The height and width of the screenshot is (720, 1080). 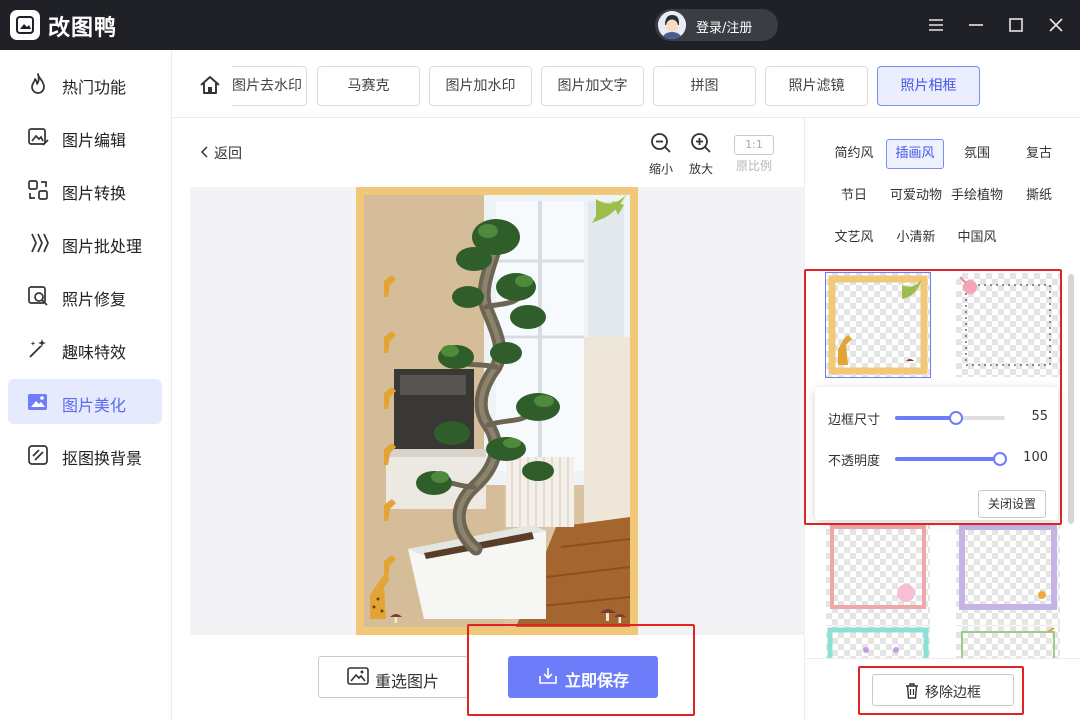 I want to click on sidebar-item-label: 趣味特效, so click(x=94, y=352).